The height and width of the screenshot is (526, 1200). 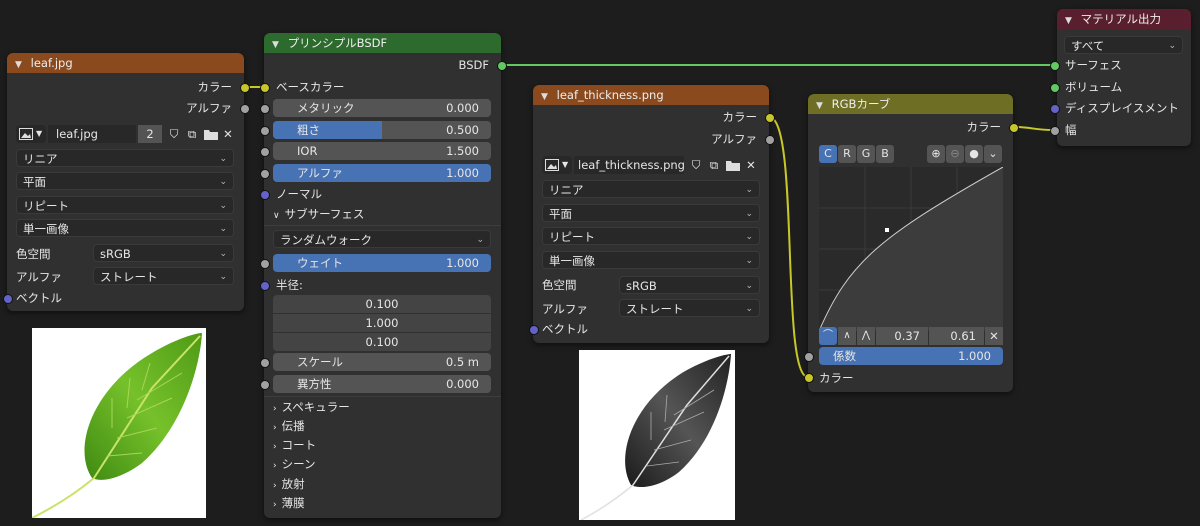 I want to click on socket-radius, so click(x=265, y=286).